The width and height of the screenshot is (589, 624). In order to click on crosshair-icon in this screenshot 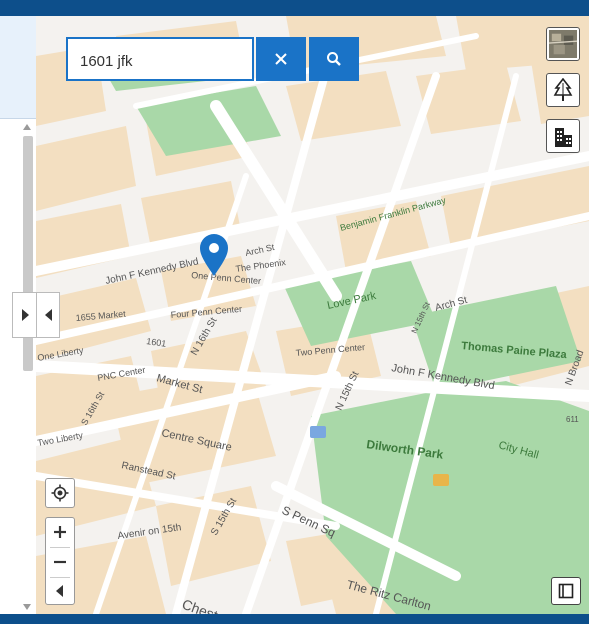, I will do `click(60, 493)`.